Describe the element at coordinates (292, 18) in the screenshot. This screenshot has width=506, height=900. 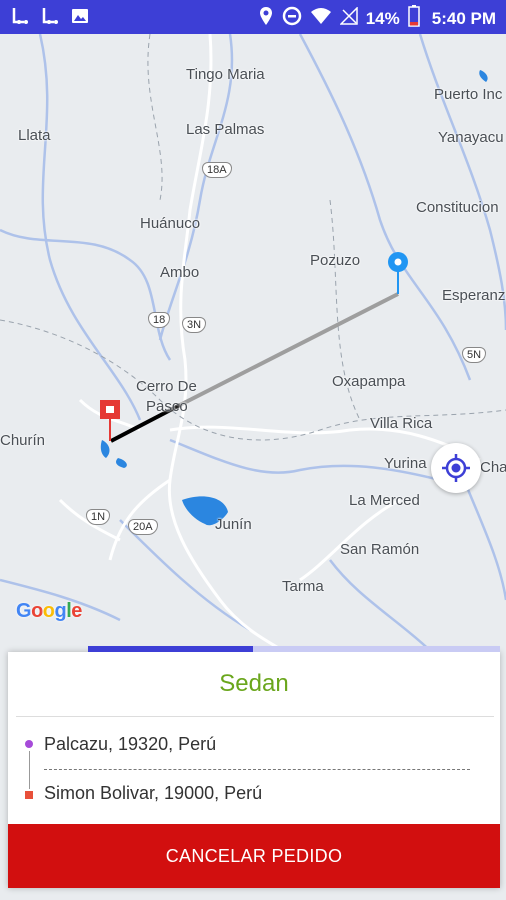
I see `data-saver-icon` at that location.